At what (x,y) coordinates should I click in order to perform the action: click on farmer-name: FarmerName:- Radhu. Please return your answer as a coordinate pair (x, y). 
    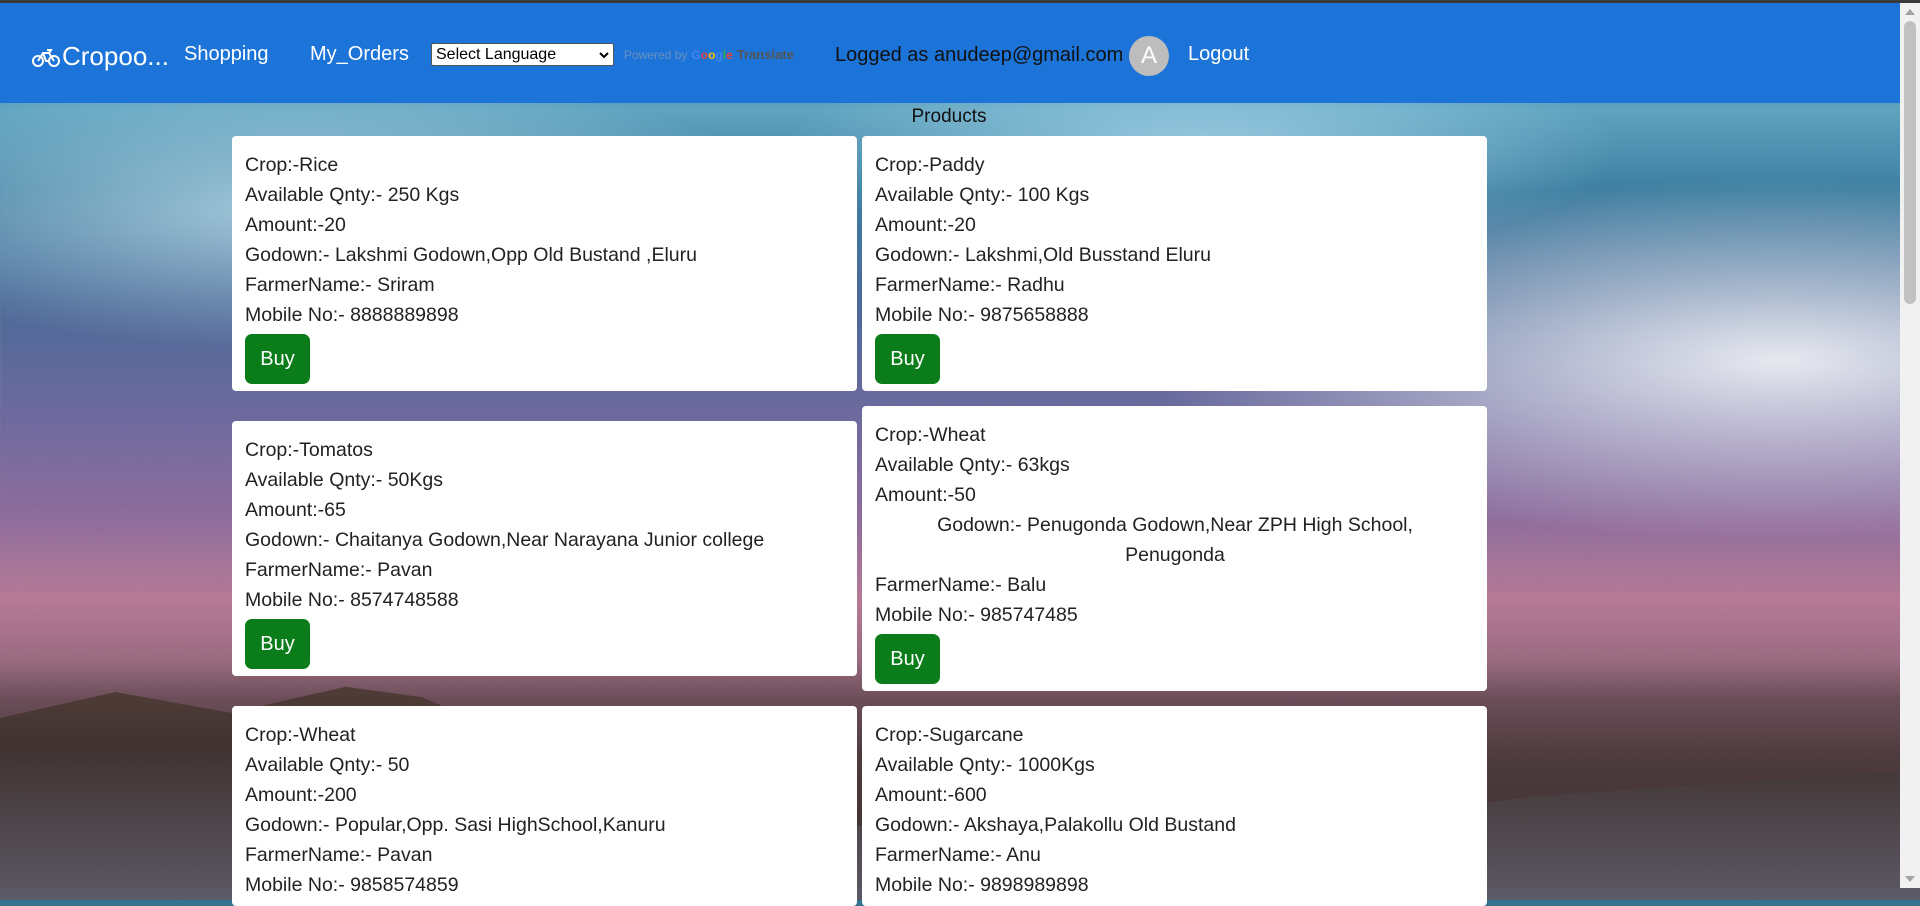
    Looking at the image, I should click on (970, 285).